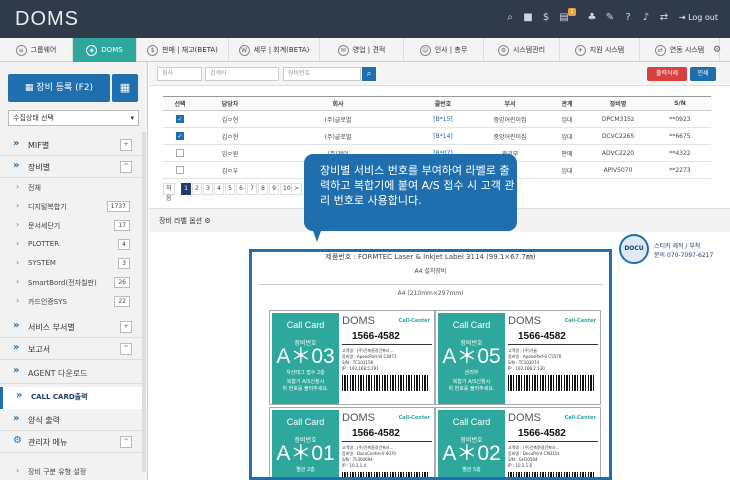 The width and height of the screenshot is (730, 480). Describe the element at coordinates (522, 50) in the screenshot. I see `menu-tab-6: ⚙ 시스템관리` at that location.